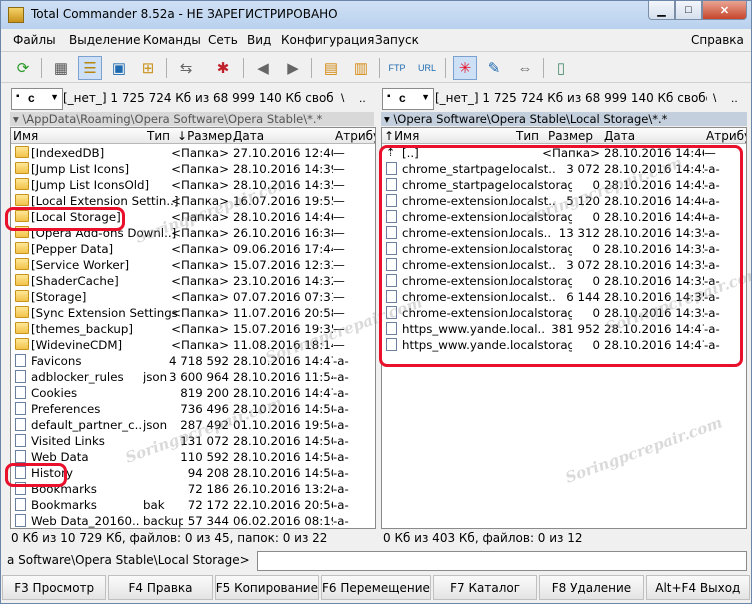 Image resolution: width=752 pixels, height=604 pixels. I want to click on right-drive-select: ▪ c ▼, so click(408, 99).